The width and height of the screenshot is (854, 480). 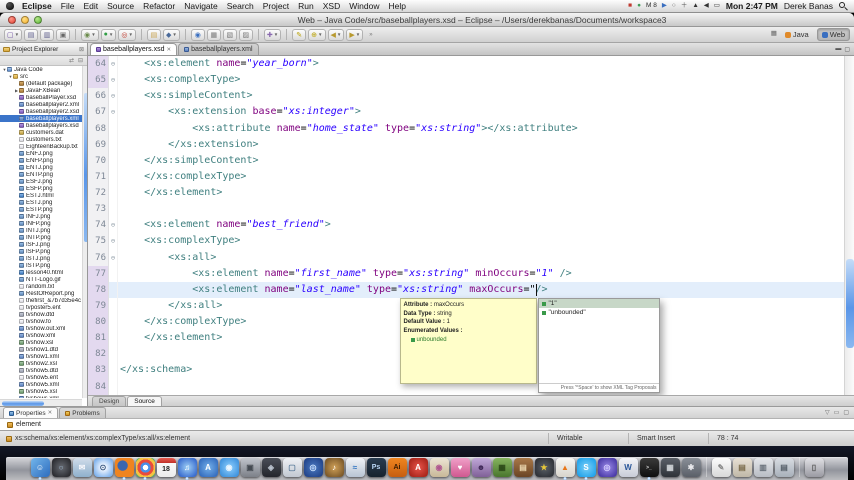 I want to click on line-number: 75, so click(x=98, y=241).